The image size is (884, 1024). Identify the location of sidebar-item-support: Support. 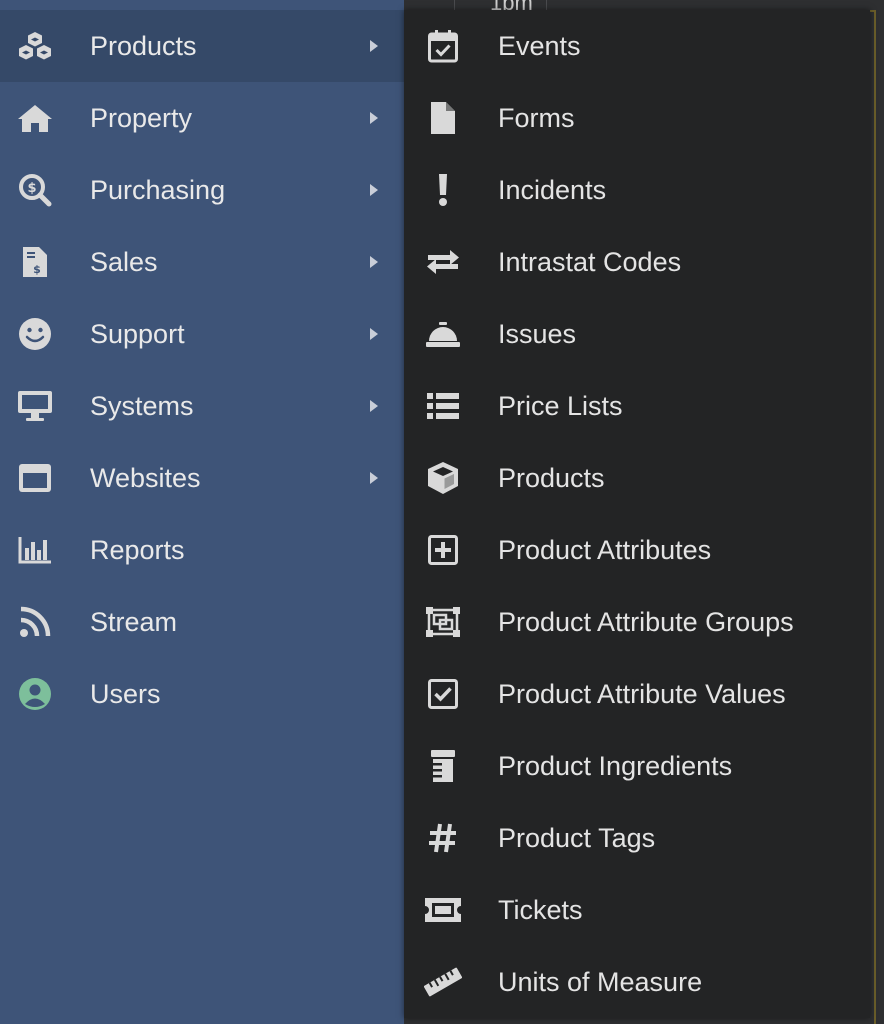
(202, 334).